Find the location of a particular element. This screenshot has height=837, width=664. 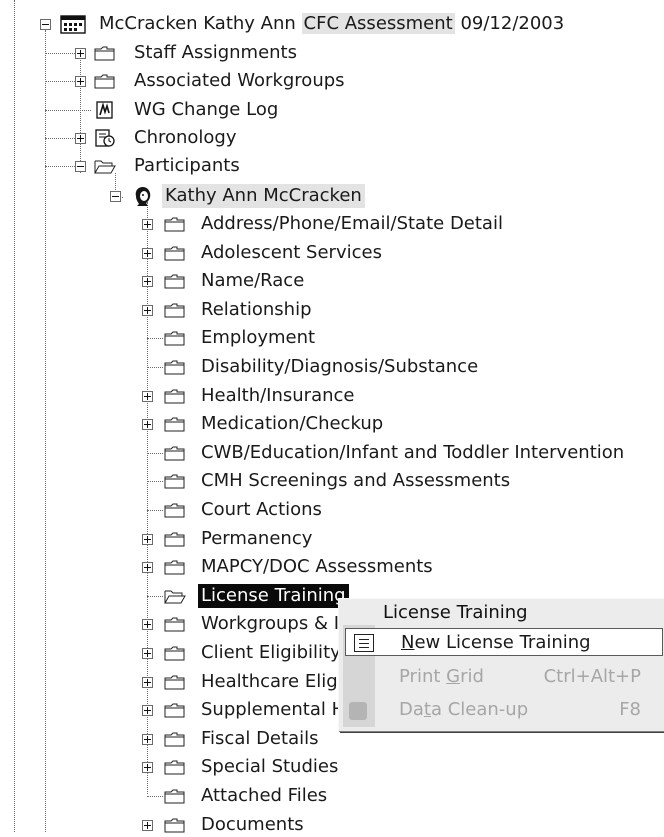

root-collapse-toggle is located at coordinates (45, 24).